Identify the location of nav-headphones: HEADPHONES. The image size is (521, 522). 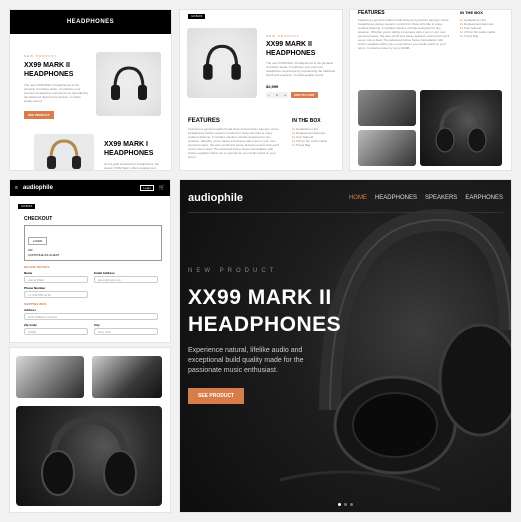
(396, 198).